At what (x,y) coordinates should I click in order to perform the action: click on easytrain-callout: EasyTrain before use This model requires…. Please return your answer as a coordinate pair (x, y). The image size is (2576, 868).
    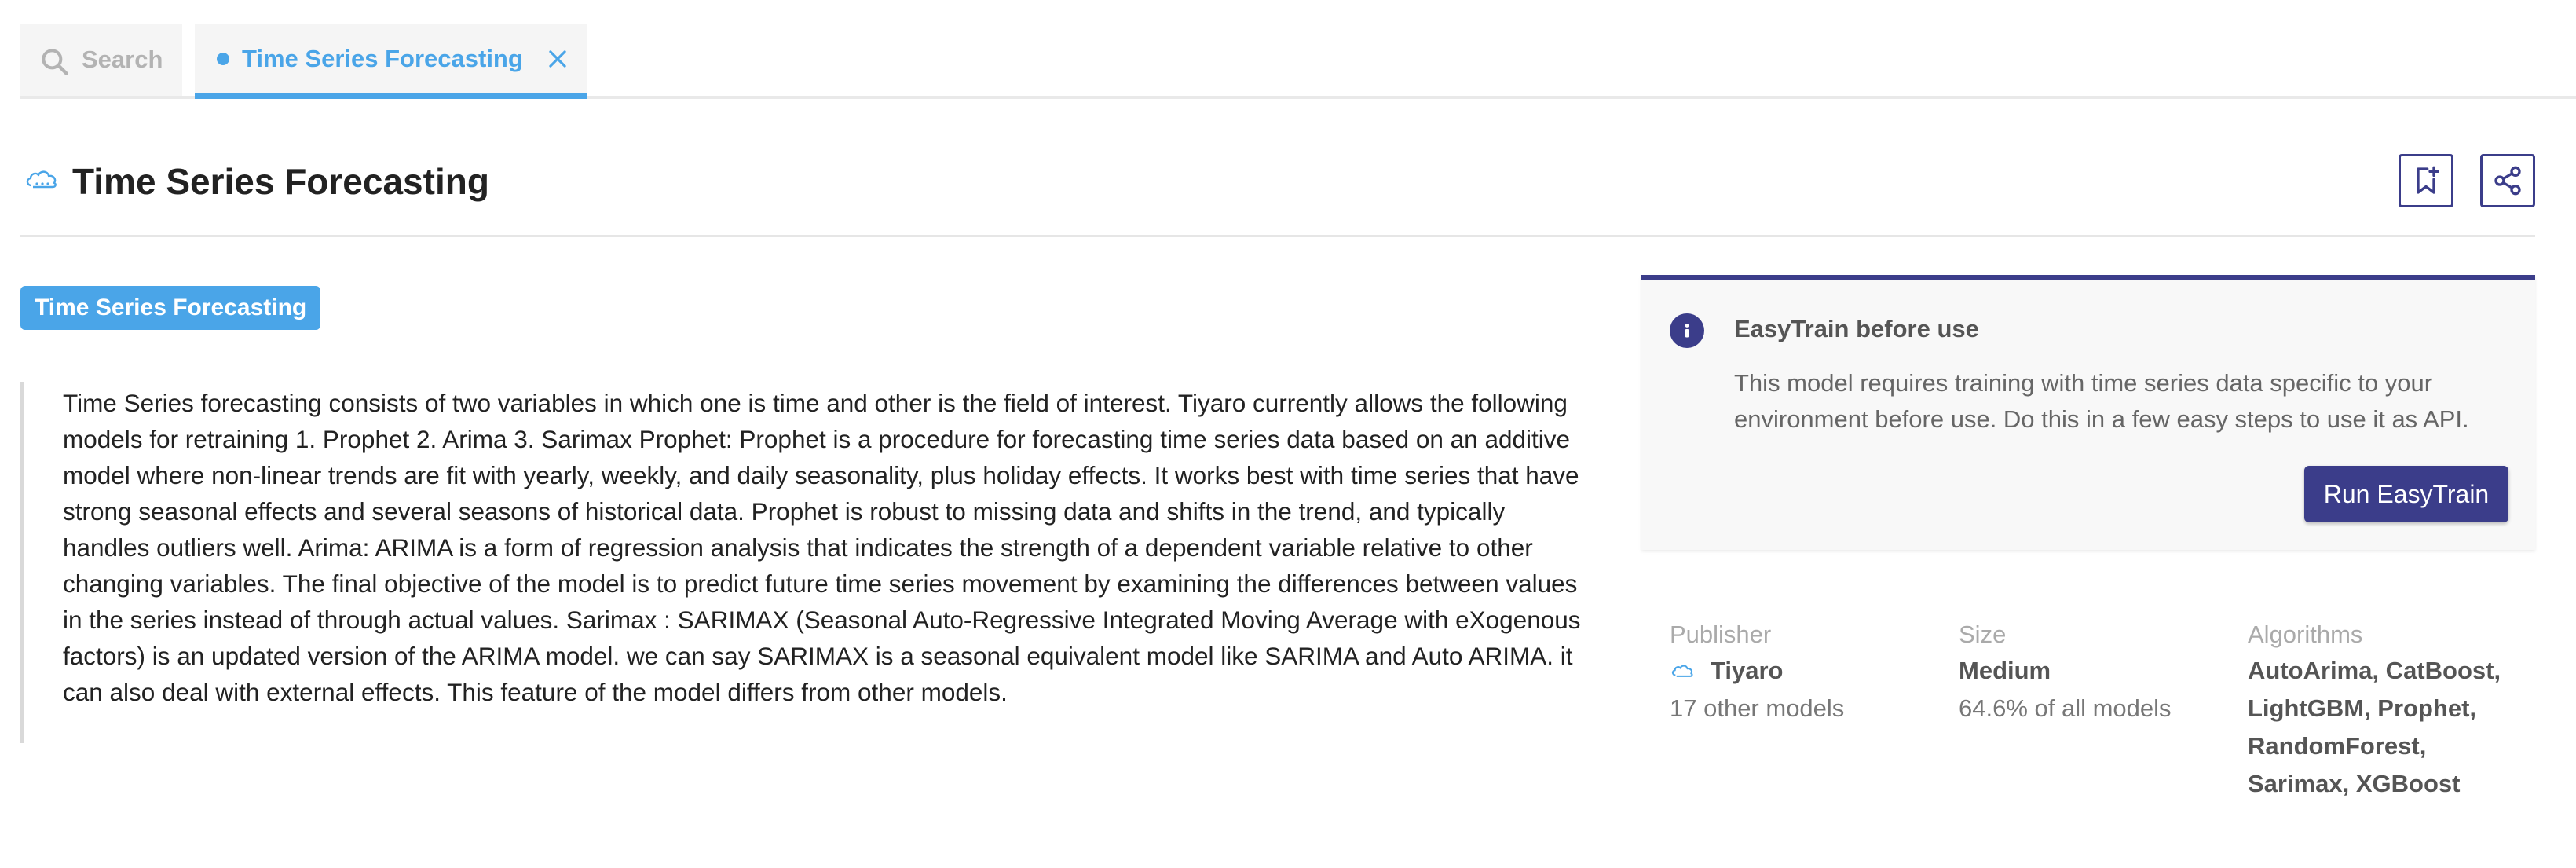
    Looking at the image, I should click on (2088, 412).